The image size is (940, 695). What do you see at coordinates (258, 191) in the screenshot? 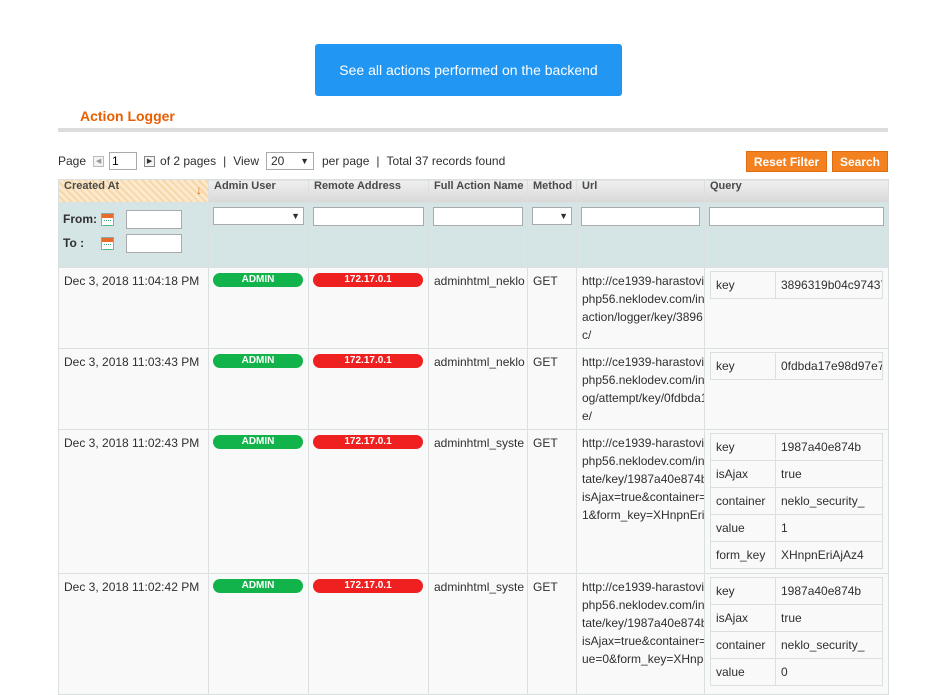
I see `column-admin-user: Admin User` at bounding box center [258, 191].